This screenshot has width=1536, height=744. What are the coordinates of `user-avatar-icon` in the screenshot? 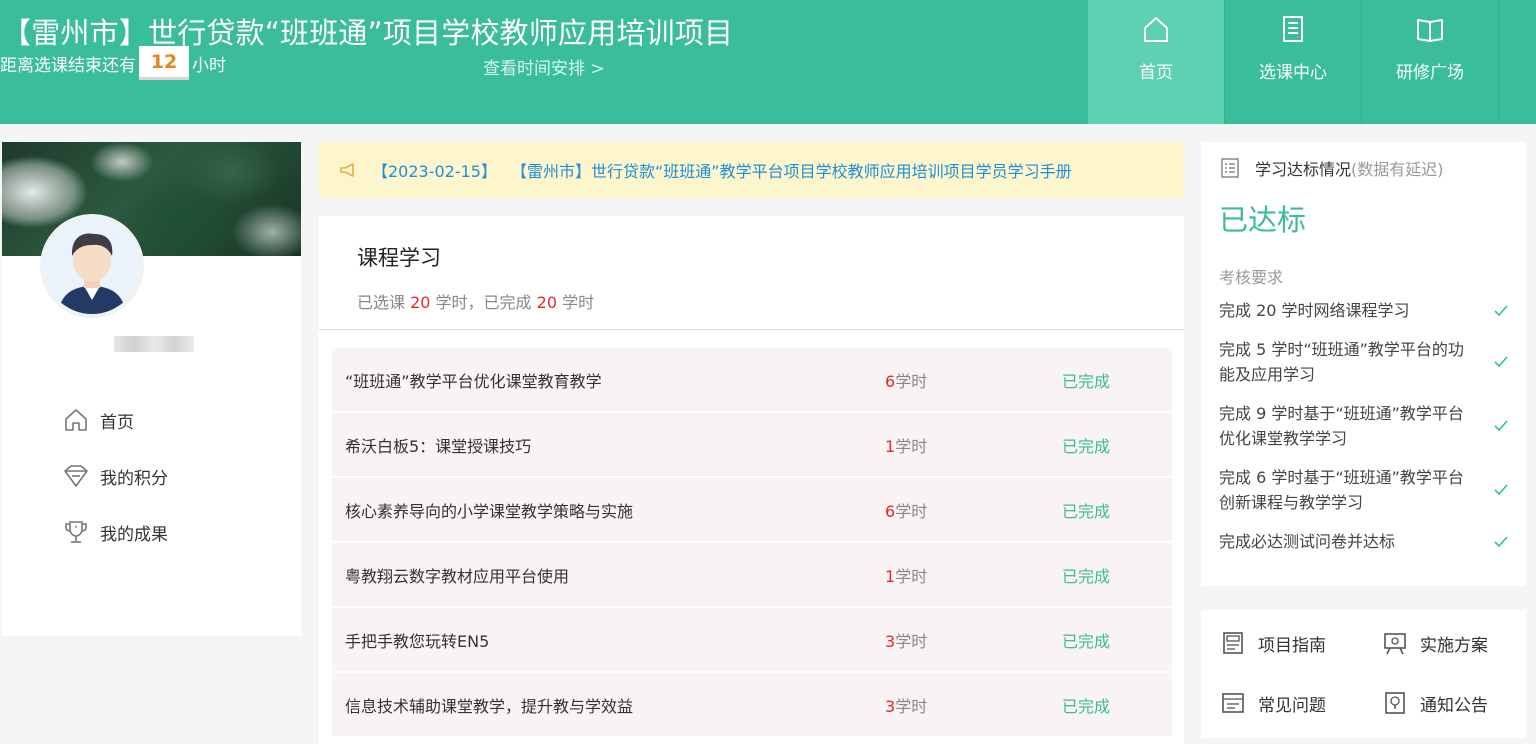 It's located at (92, 266).